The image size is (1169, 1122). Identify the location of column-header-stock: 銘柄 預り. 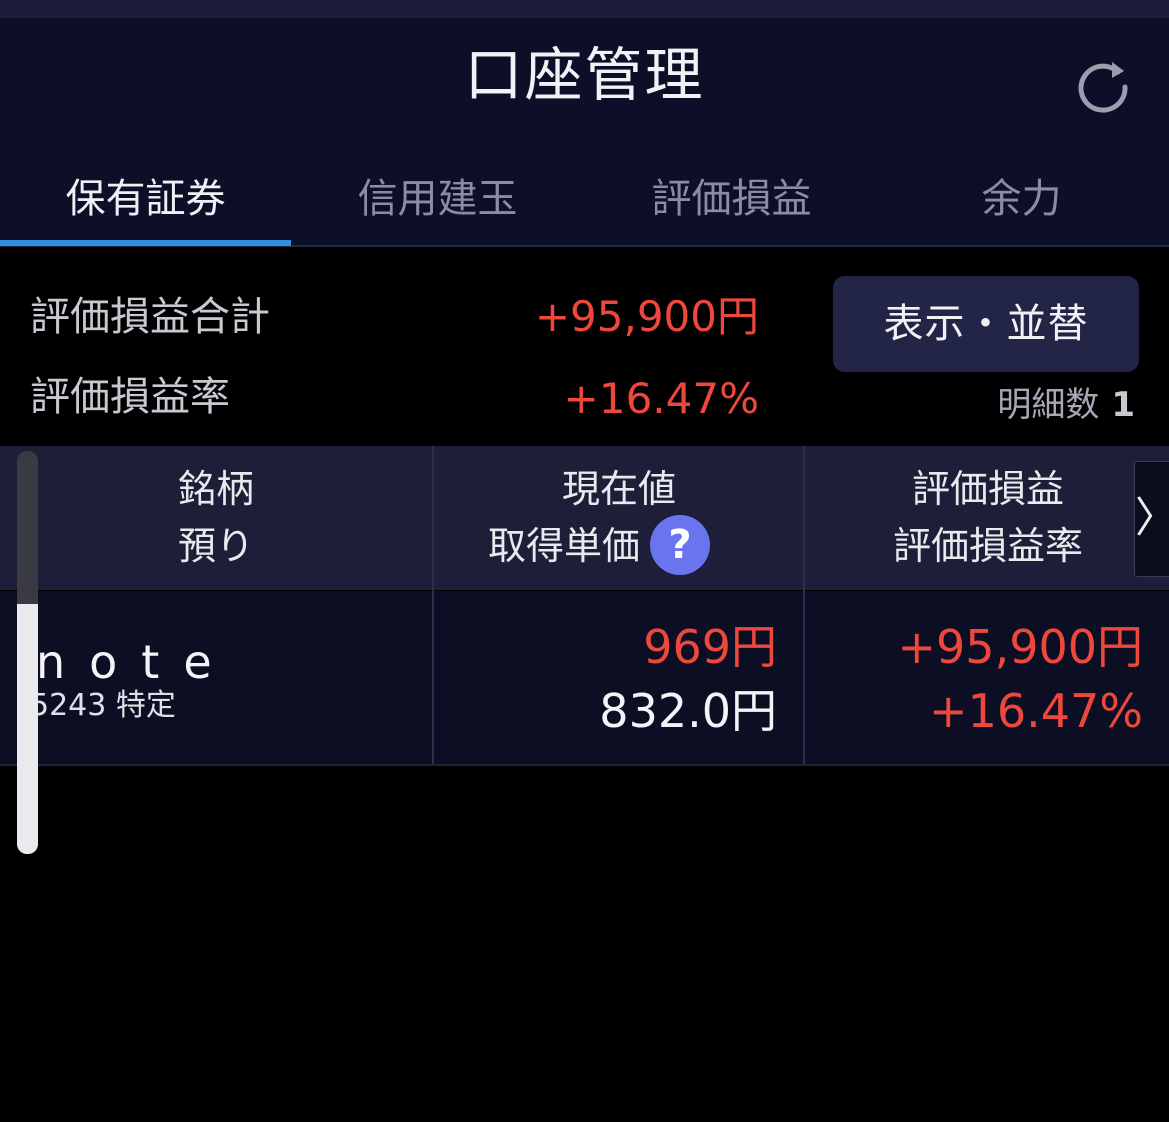
(216, 518).